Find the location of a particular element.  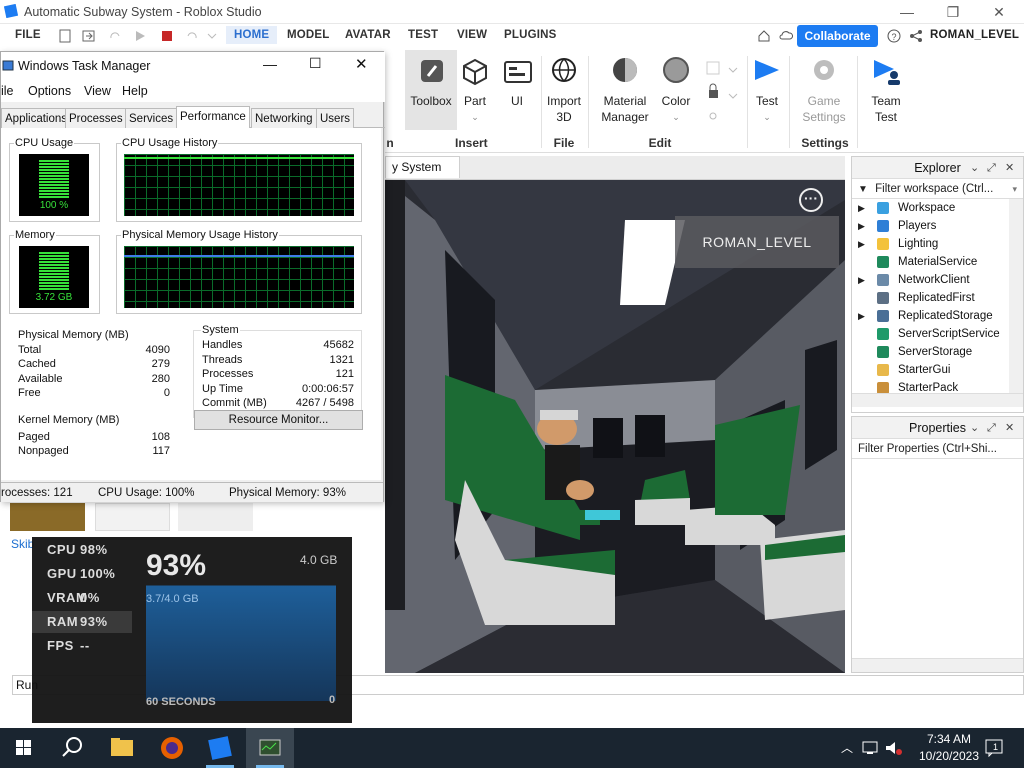

explorer-filter: ▼ Filter workspace (Ctrl... ▾ is located at coordinates (937, 189).